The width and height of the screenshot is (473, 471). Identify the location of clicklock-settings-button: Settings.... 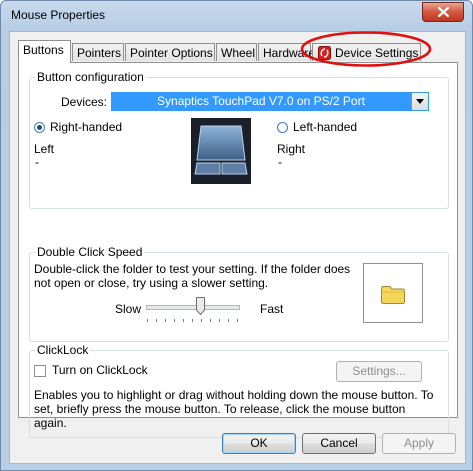
(379, 371).